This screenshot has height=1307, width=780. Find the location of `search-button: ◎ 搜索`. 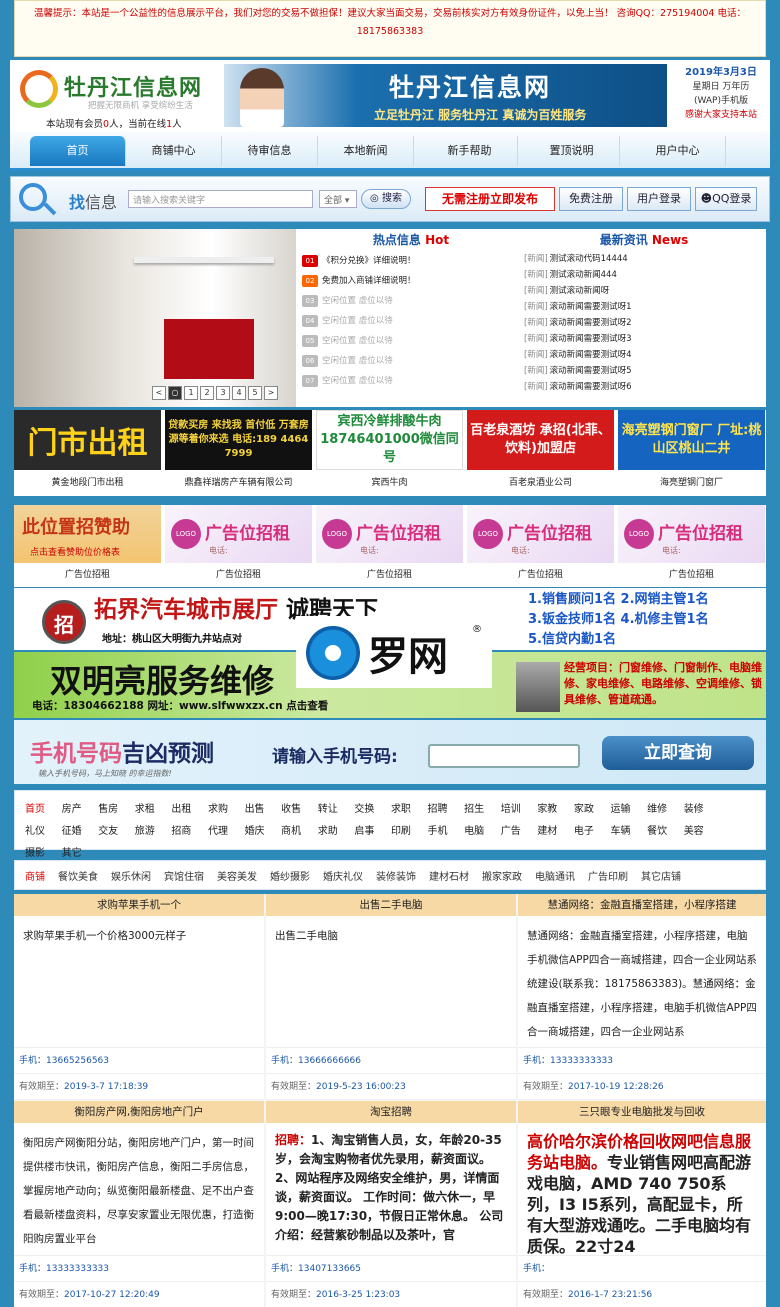

search-button: ◎ 搜索 is located at coordinates (386, 199).